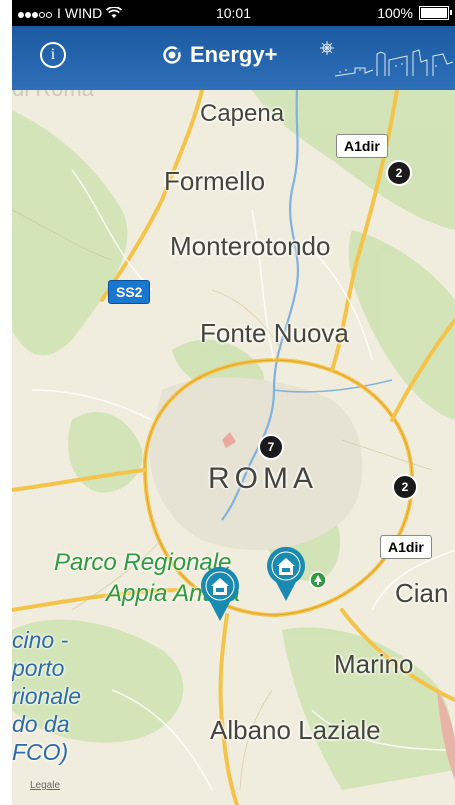 The image size is (455, 805). Describe the element at coordinates (40, 752) in the screenshot. I see `airport-label-line5: FCO)` at that location.